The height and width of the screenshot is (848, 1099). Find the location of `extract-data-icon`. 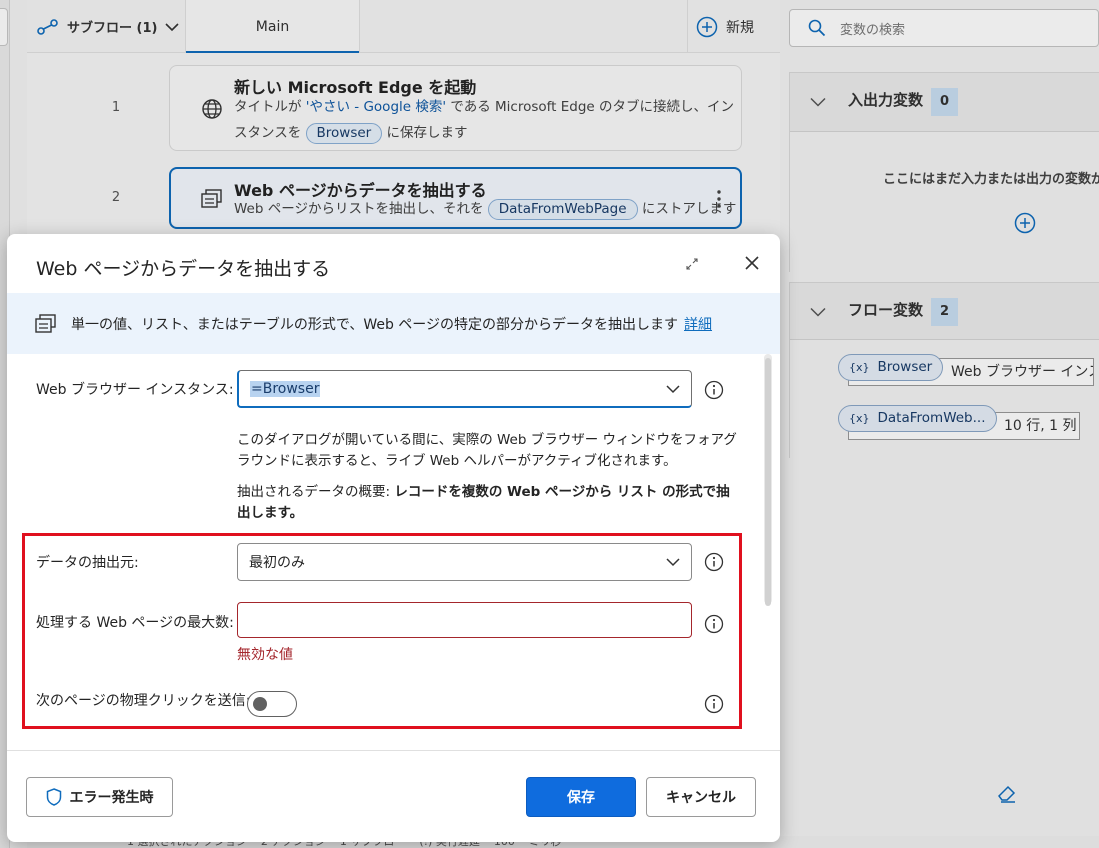

extract-data-icon is located at coordinates (45, 323).